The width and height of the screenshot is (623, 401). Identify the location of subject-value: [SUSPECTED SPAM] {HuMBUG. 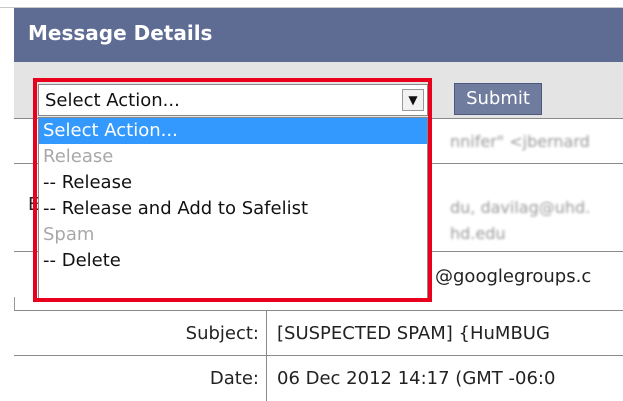
(413, 333).